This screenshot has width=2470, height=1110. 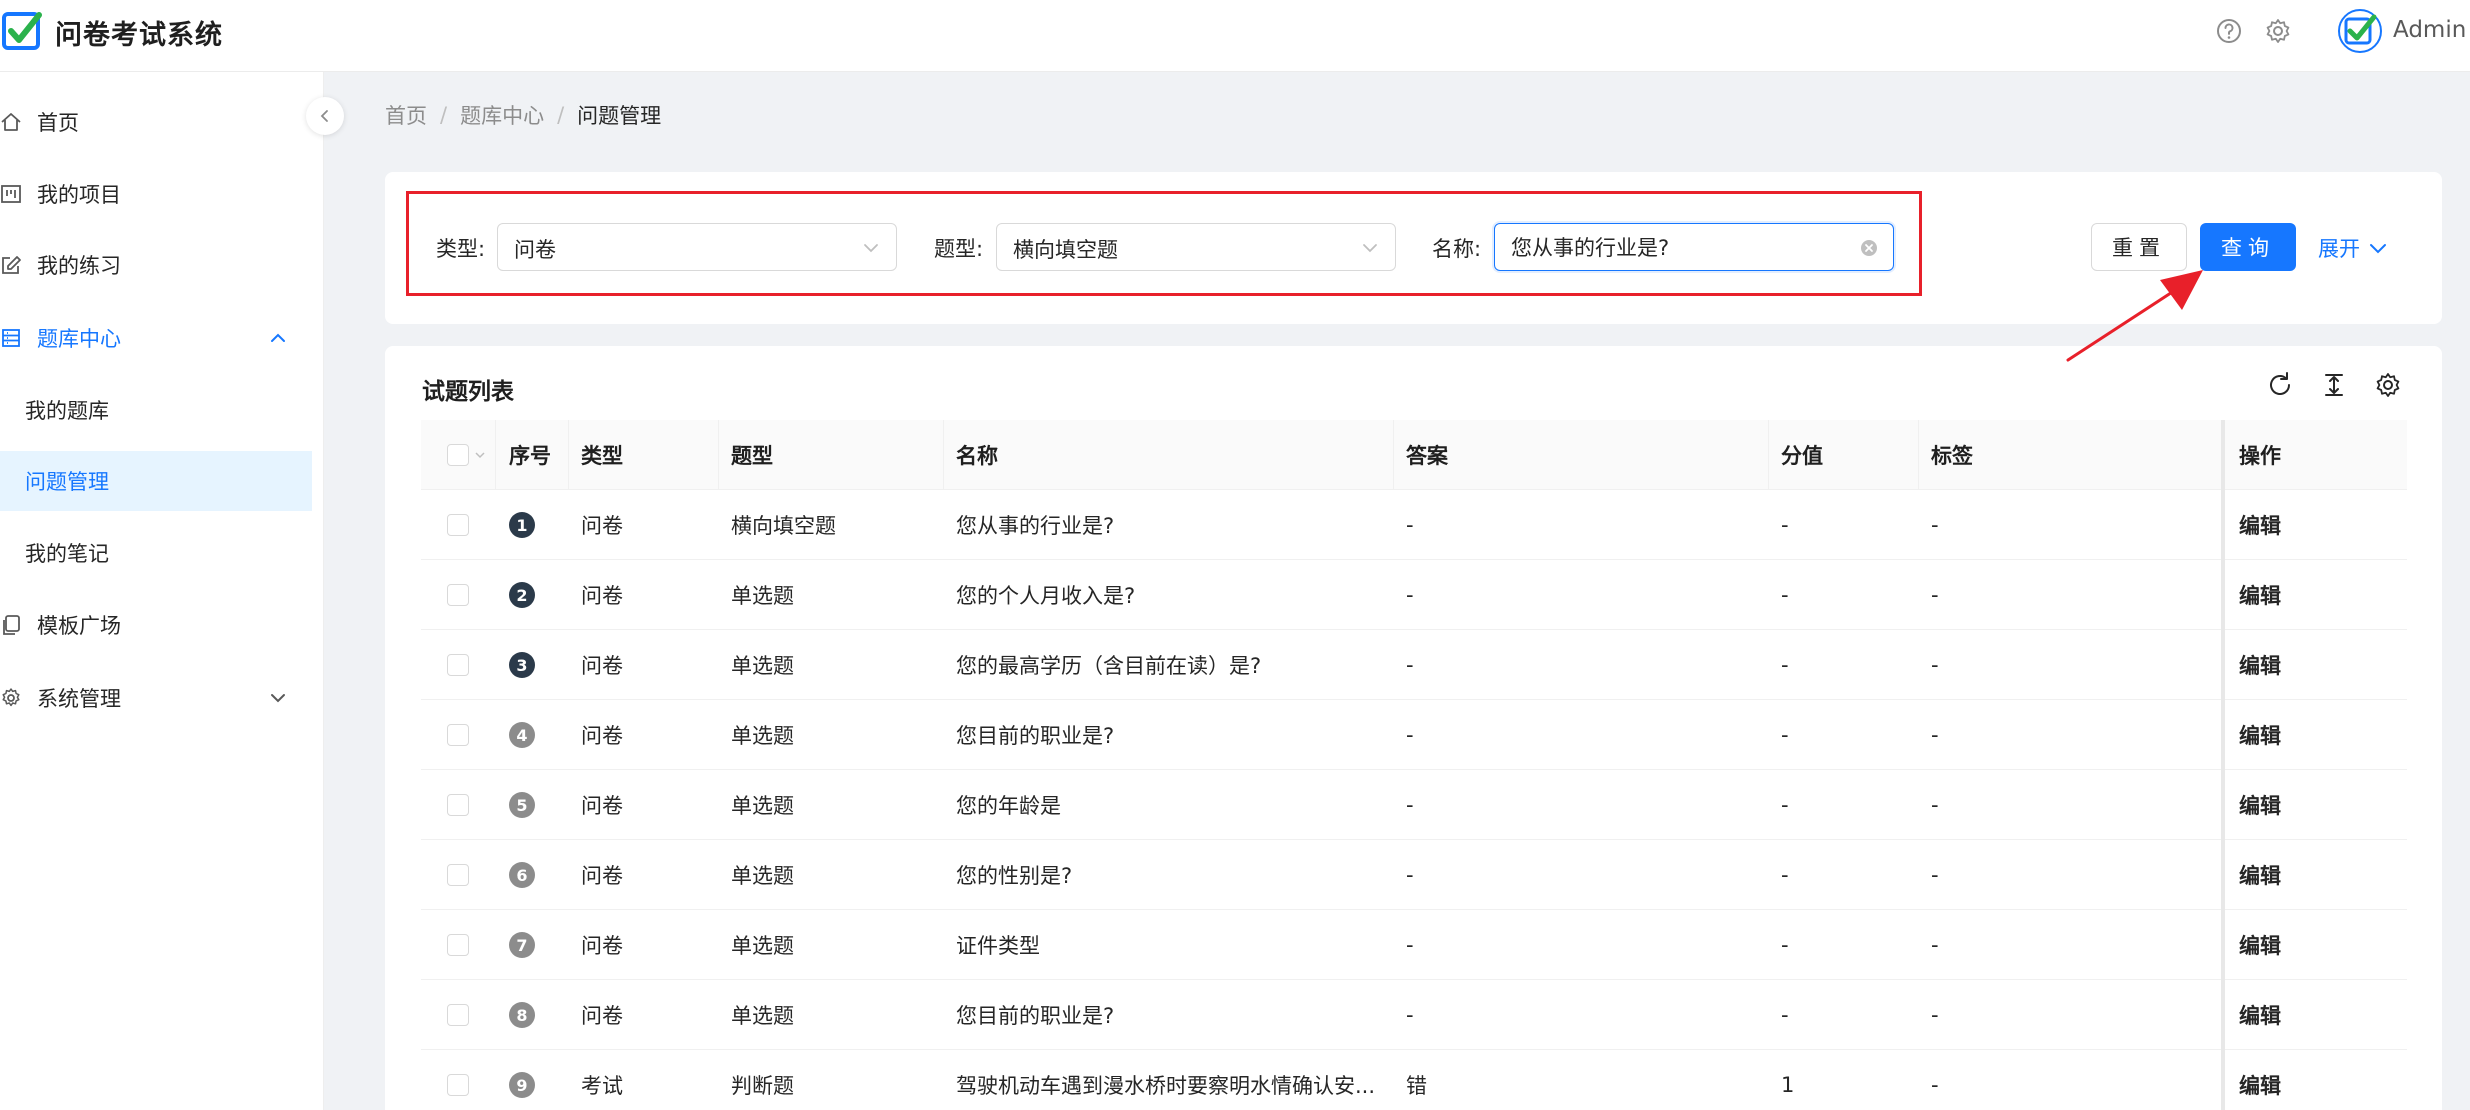 I want to click on name-search-field, so click(x=1694, y=247).